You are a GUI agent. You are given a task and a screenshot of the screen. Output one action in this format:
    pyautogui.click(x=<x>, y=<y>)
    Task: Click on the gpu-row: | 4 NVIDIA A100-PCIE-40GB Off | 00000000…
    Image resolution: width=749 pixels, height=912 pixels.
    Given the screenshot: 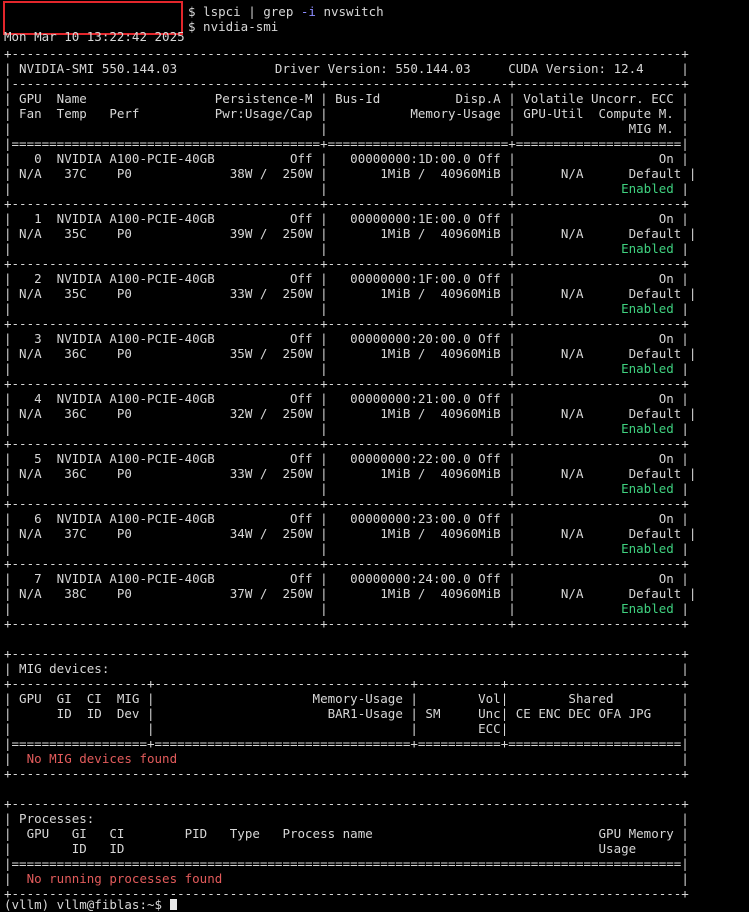 What is the action you would take?
    pyautogui.click(x=376, y=421)
    